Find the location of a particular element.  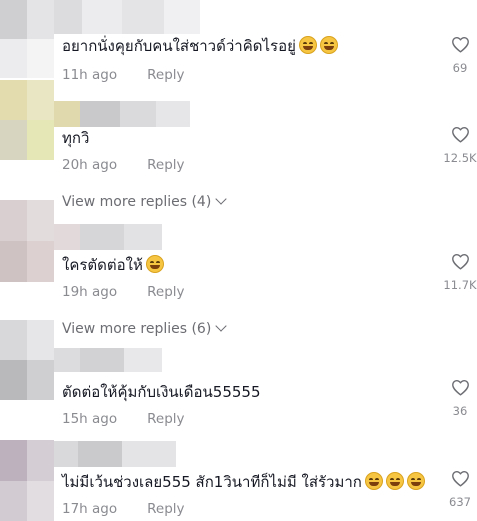

like-button: 637 is located at coordinates (458, 489).